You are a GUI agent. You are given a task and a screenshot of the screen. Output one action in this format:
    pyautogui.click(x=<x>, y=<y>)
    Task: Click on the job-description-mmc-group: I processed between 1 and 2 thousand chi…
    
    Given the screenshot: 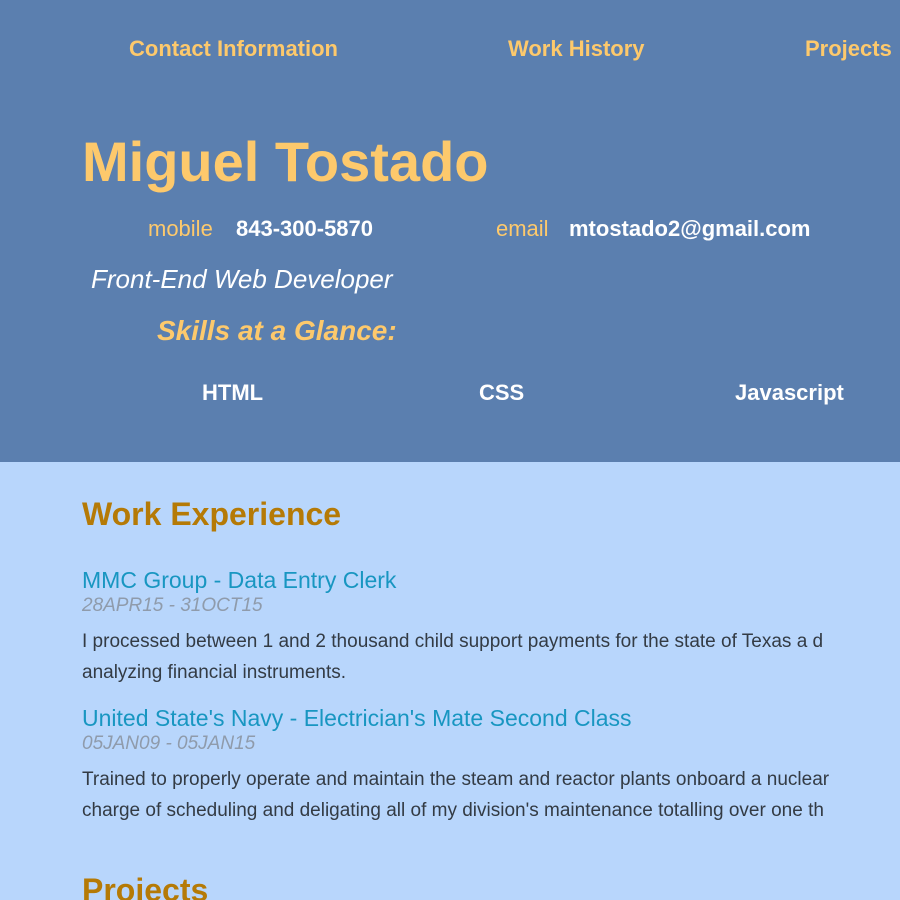 What is the action you would take?
    pyautogui.click(x=452, y=657)
    